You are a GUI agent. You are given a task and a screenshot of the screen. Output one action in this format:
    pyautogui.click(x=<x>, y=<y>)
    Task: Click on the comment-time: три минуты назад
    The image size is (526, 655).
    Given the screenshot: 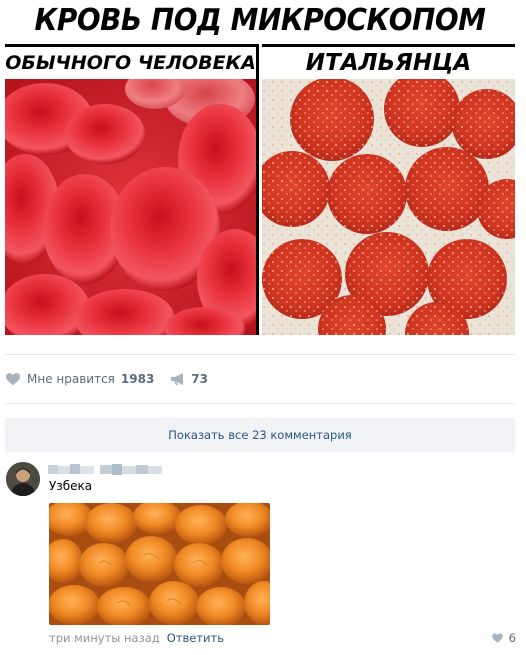 What is the action you would take?
    pyautogui.click(x=104, y=638)
    